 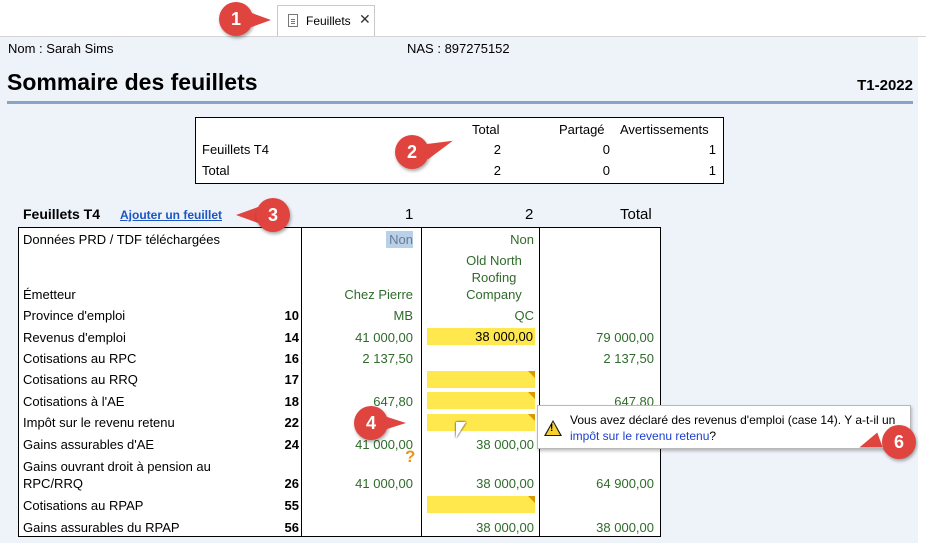 I want to click on tab-feuillets: Feuillets ✕, so click(x=326, y=20).